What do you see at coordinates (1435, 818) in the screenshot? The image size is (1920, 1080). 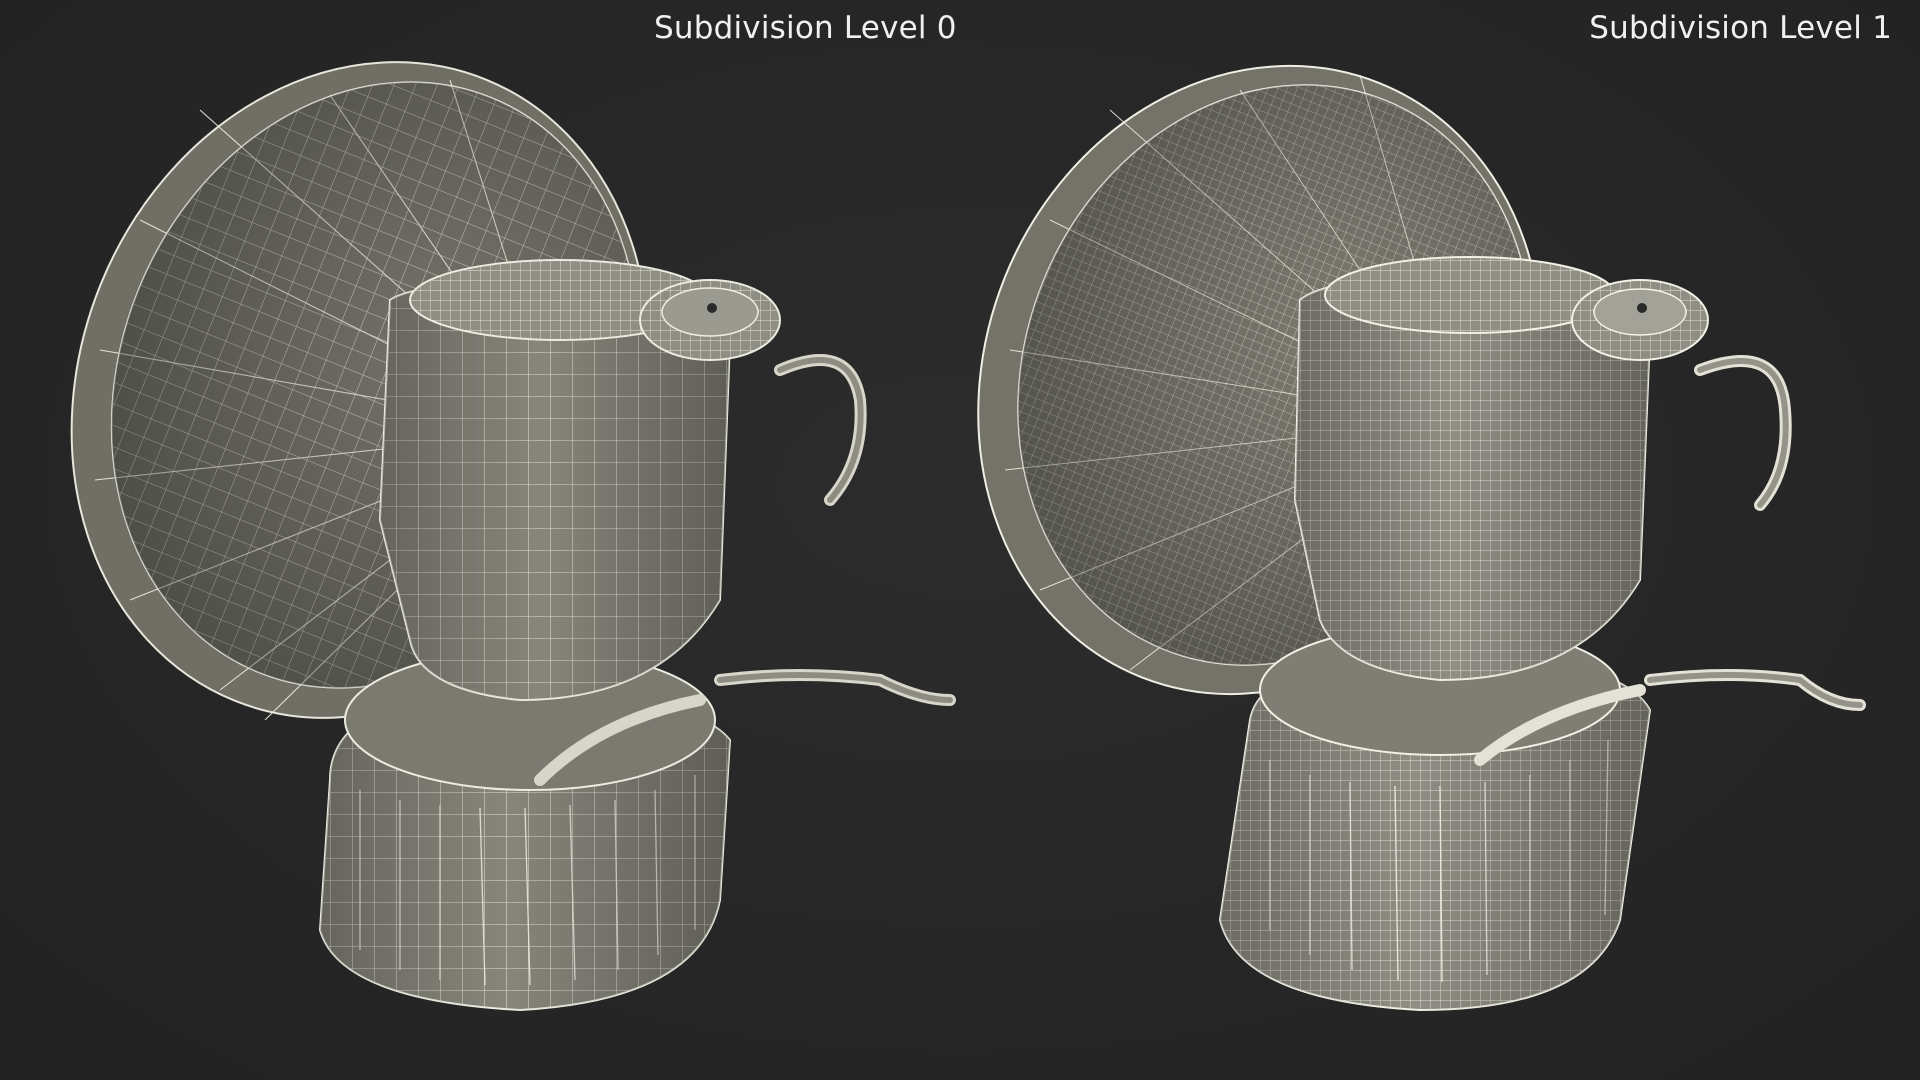 I see `base-canister` at bounding box center [1435, 818].